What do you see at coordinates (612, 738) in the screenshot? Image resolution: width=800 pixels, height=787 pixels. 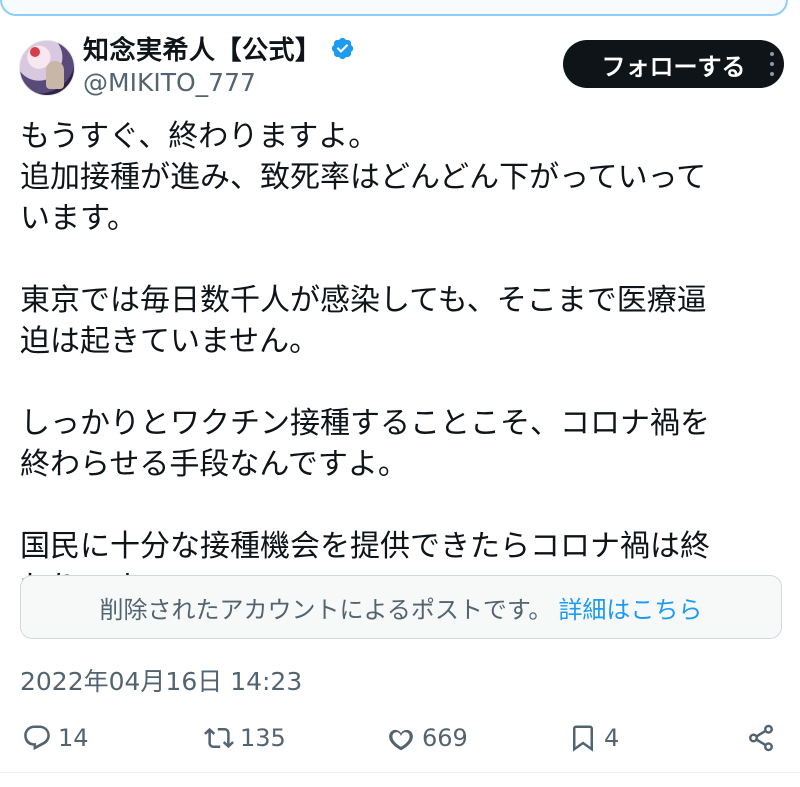 I see `bookmark-count: 4` at bounding box center [612, 738].